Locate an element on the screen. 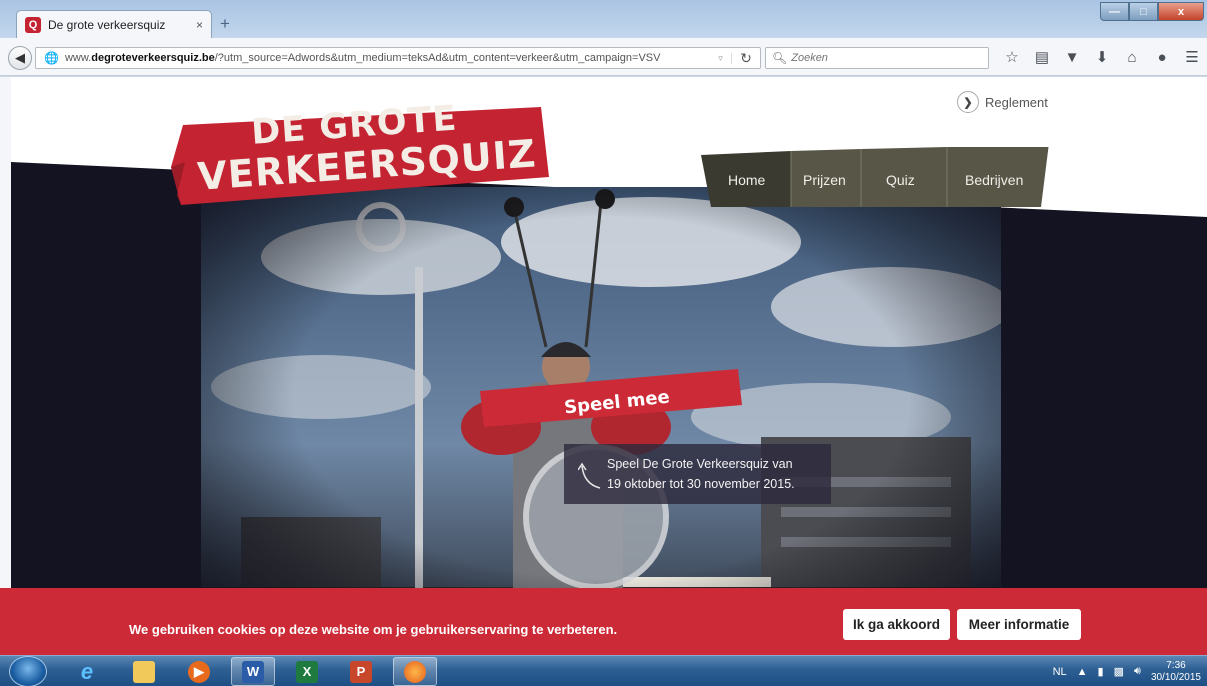  browser-toolbar-icons: ☆ ▤ ▼ ⬇ ⌂ ● ☰ is located at coordinates (1102, 58).